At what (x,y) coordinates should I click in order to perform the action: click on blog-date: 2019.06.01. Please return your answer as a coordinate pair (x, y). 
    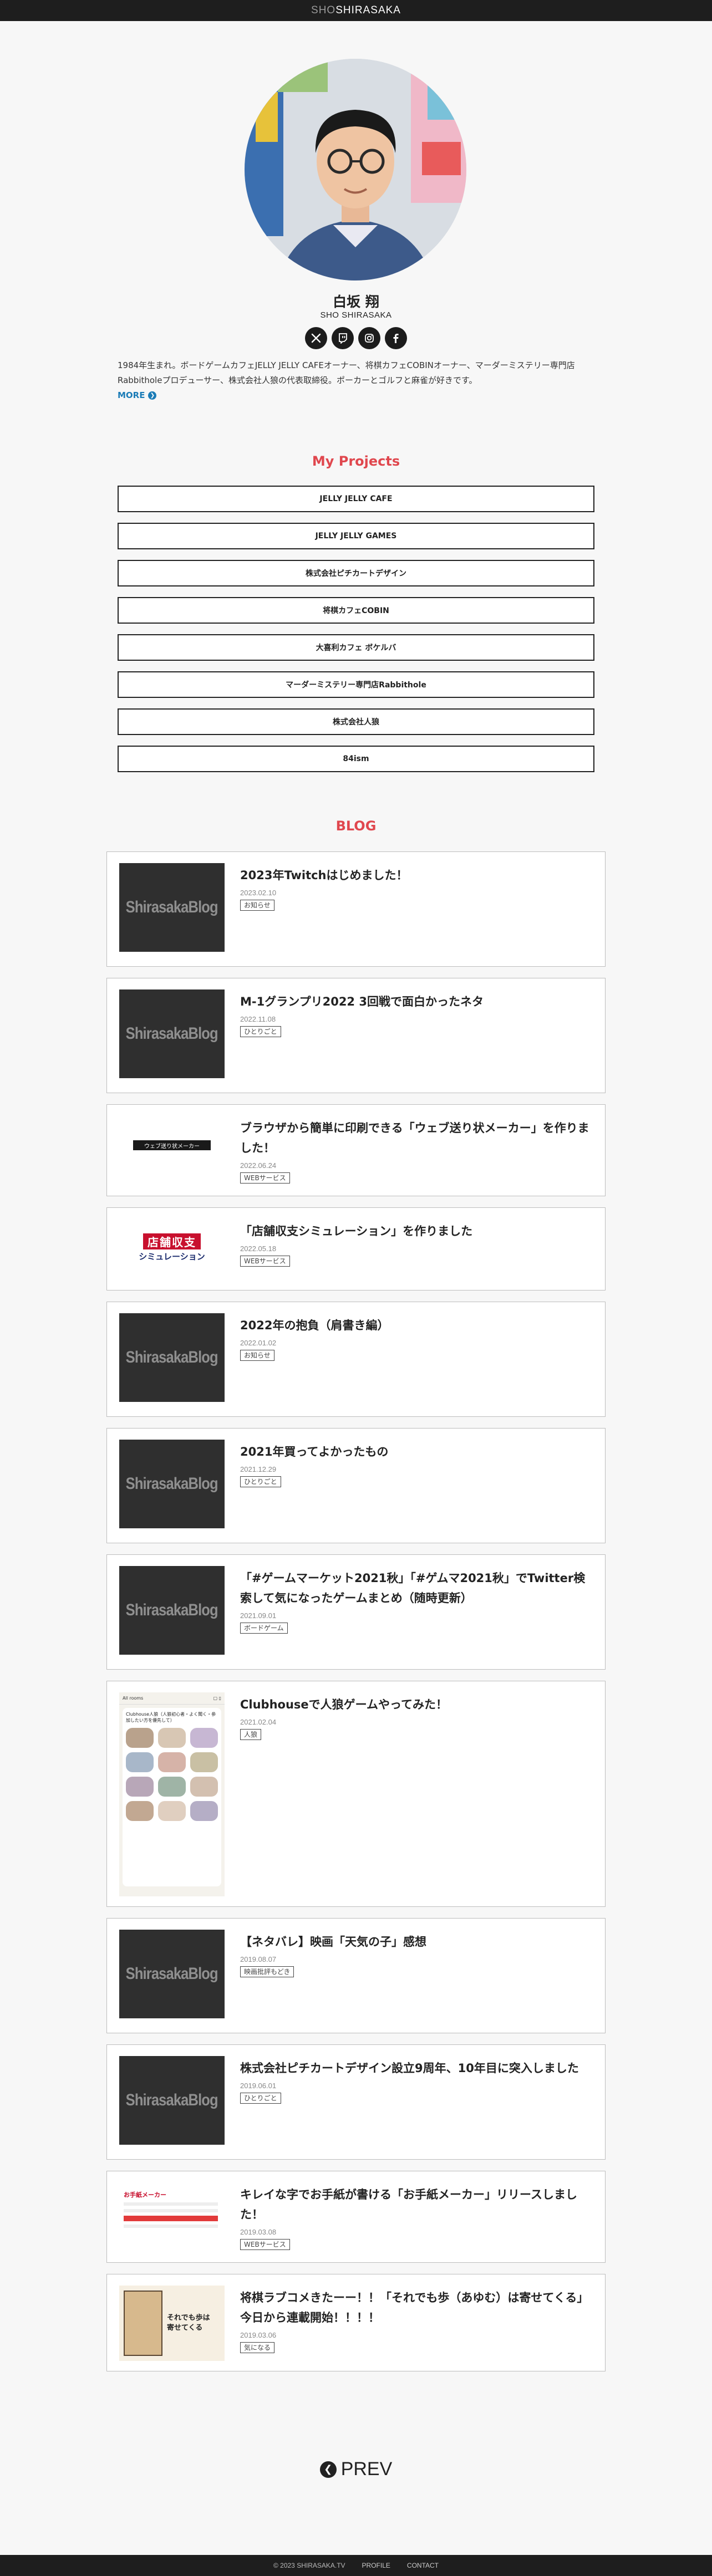
    Looking at the image, I should click on (258, 2086).